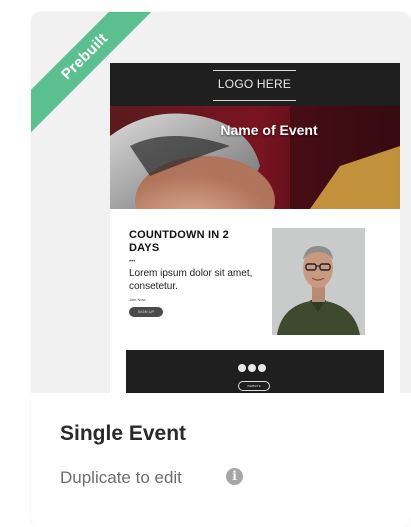  What do you see at coordinates (262, 368) in the screenshot?
I see `instagram-icon` at bounding box center [262, 368].